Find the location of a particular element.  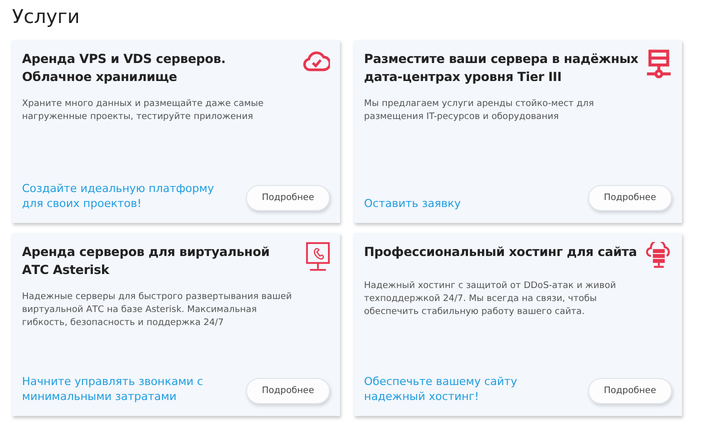

card-description: Мы предлагаем услуги аренды стойко-мест для размещения IT-ресурсов и оборудования is located at coordinates (479, 111).